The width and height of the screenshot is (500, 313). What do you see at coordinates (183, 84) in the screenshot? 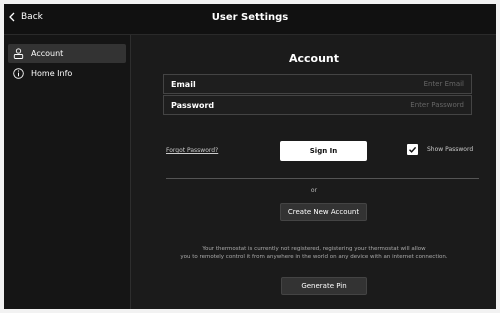
I see `email-label: Email` at bounding box center [183, 84].